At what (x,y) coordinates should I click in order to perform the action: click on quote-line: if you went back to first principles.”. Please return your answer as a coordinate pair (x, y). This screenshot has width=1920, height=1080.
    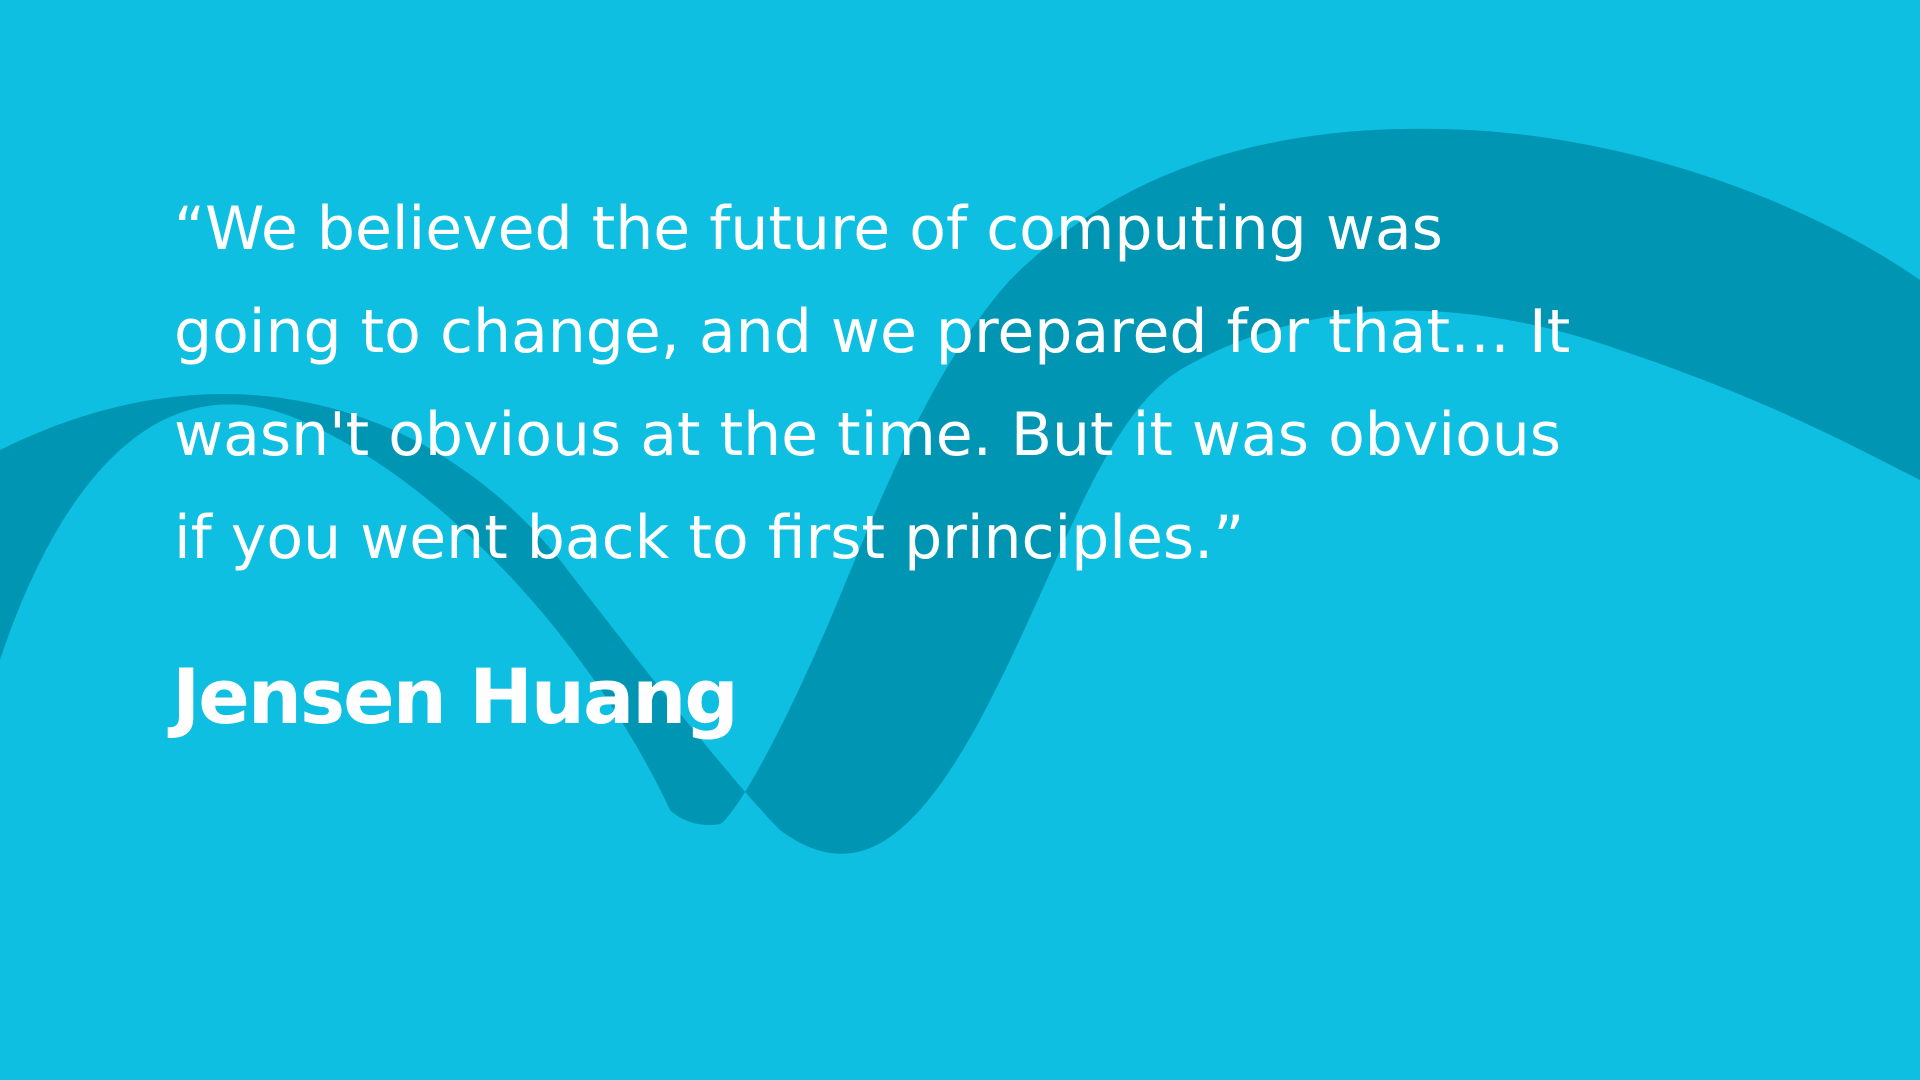
    Looking at the image, I should click on (709, 538).